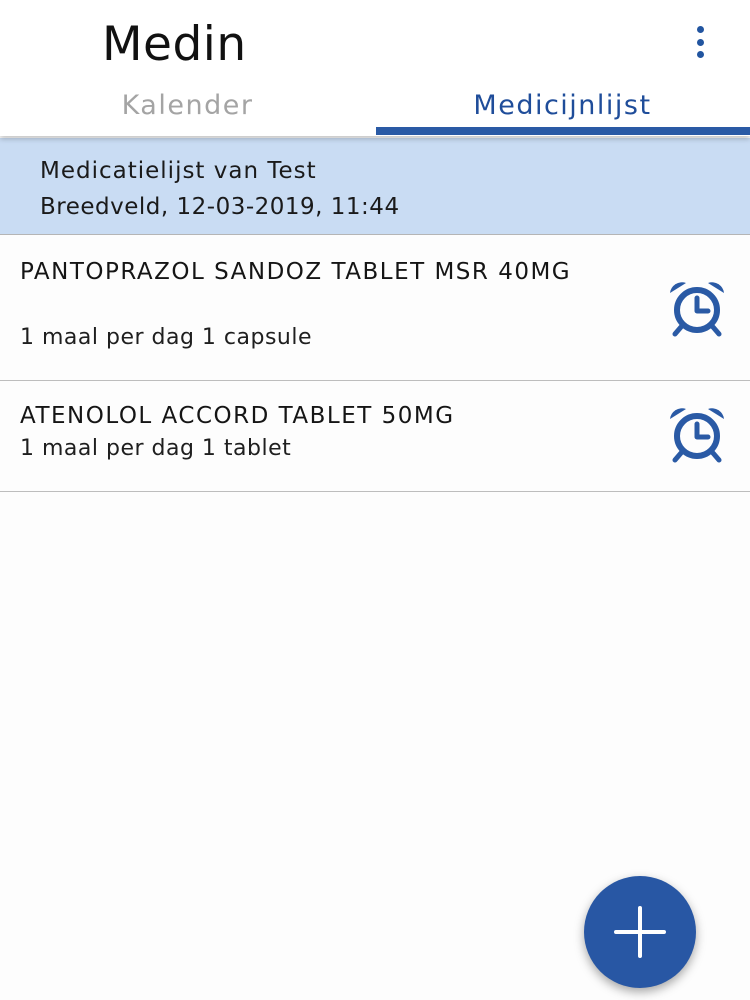  What do you see at coordinates (156, 448) in the screenshot?
I see `medication-dosage: 1 maal per dag 1 tablet` at bounding box center [156, 448].